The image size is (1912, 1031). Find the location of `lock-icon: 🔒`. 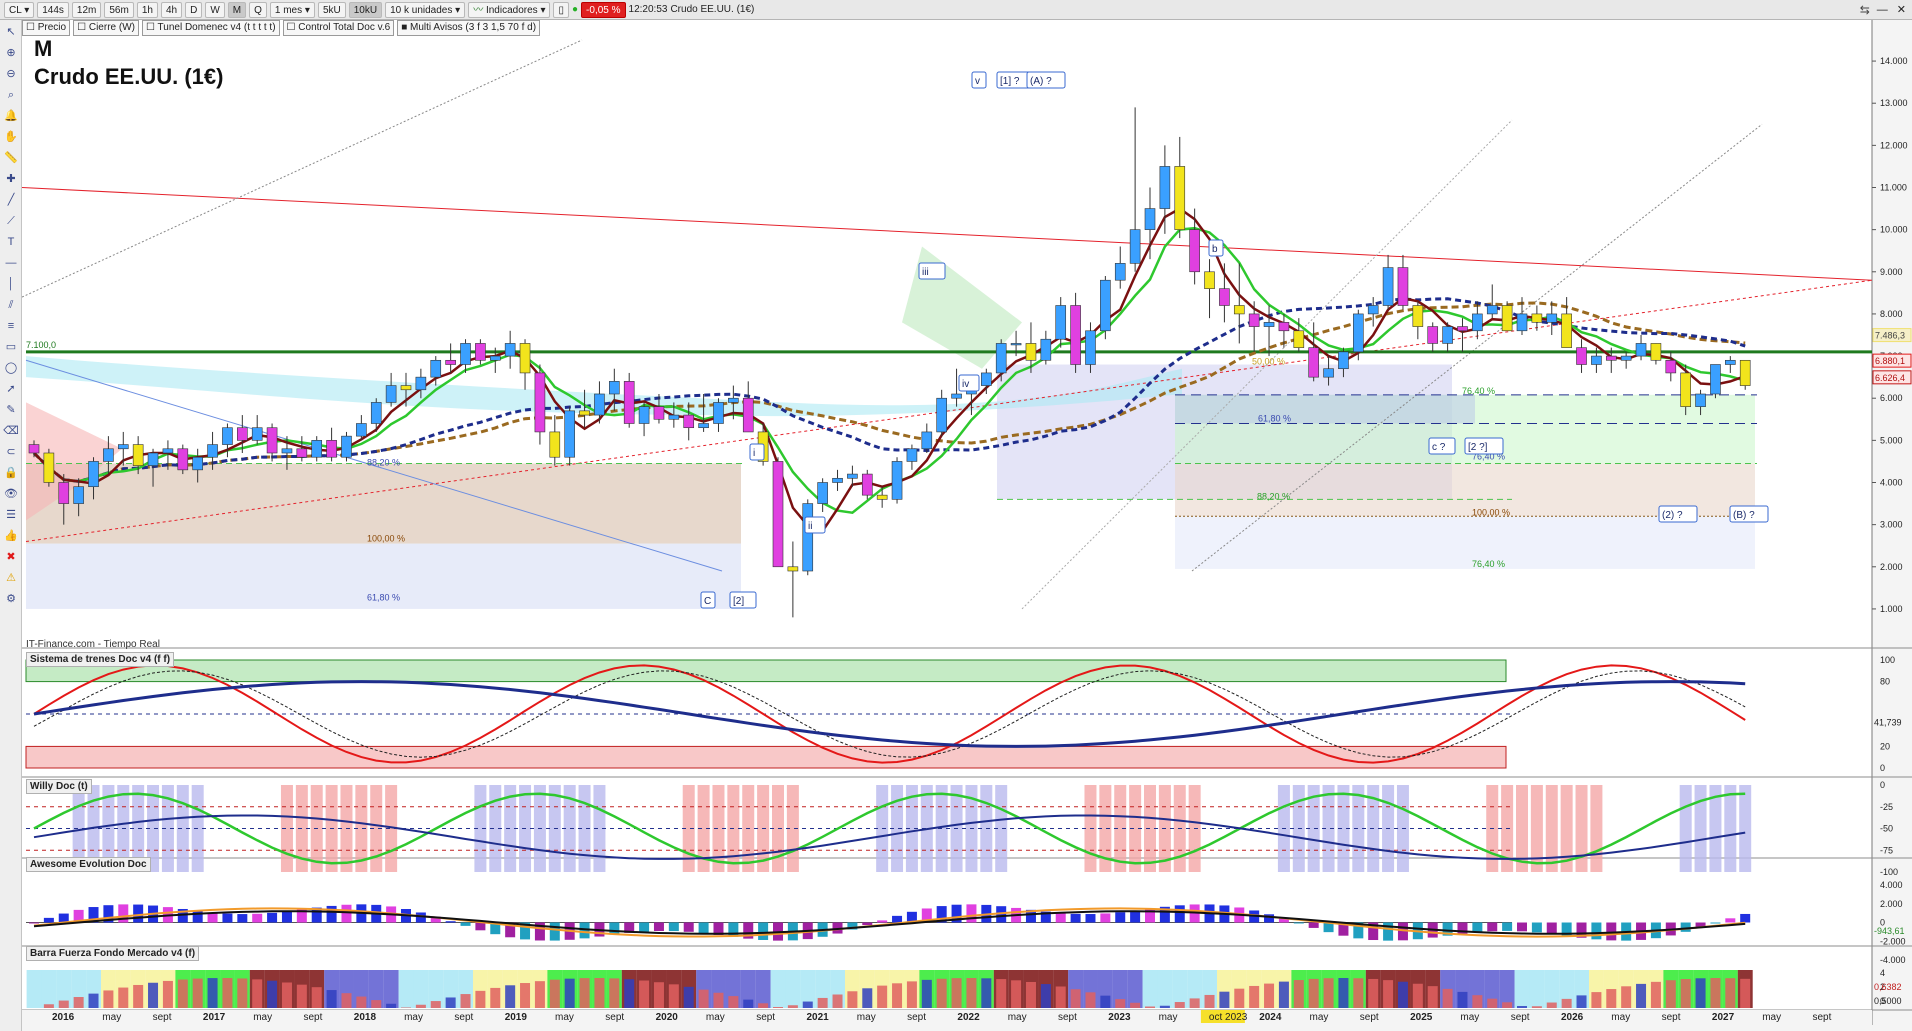

lock-icon: 🔒 is located at coordinates (11, 473).